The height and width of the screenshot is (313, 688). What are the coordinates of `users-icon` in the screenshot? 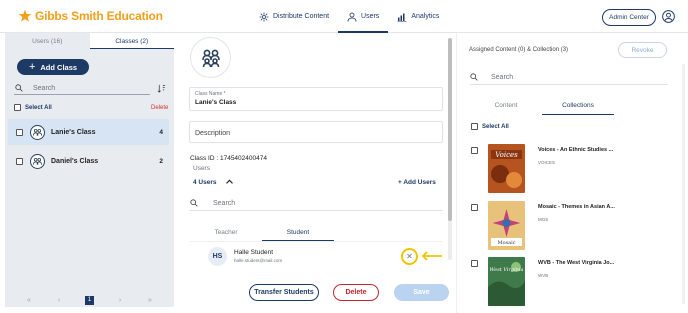 It's located at (352, 17).